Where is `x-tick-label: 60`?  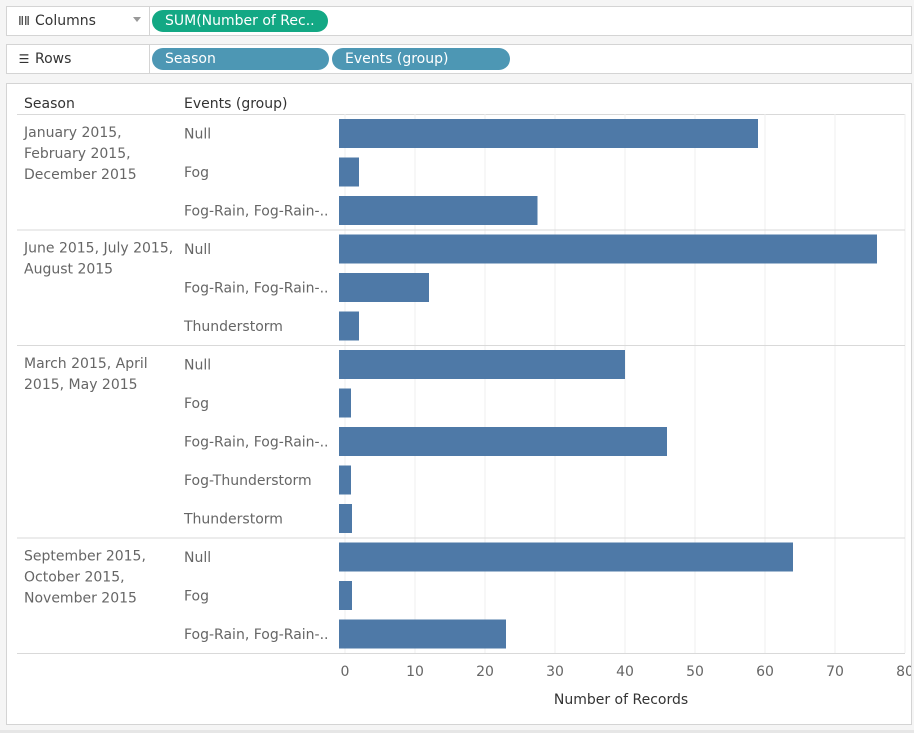
x-tick-label: 60 is located at coordinates (765, 672).